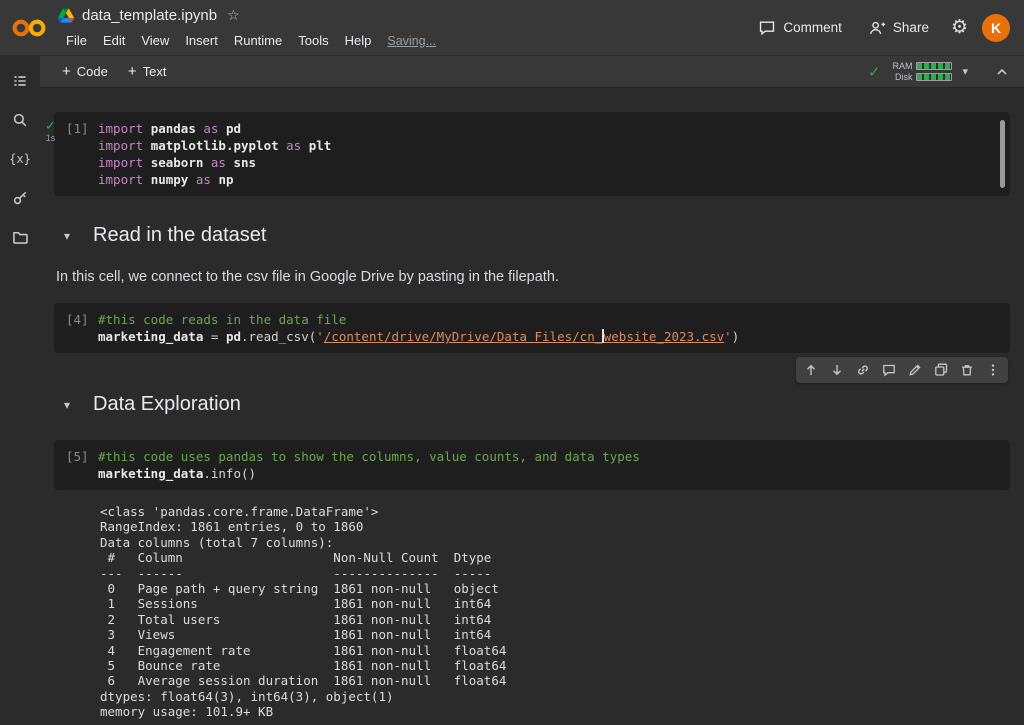 The height and width of the screenshot is (725, 1024). Describe the element at coordinates (180, 235) in the screenshot. I see `section-title: Read in the dataset` at that location.